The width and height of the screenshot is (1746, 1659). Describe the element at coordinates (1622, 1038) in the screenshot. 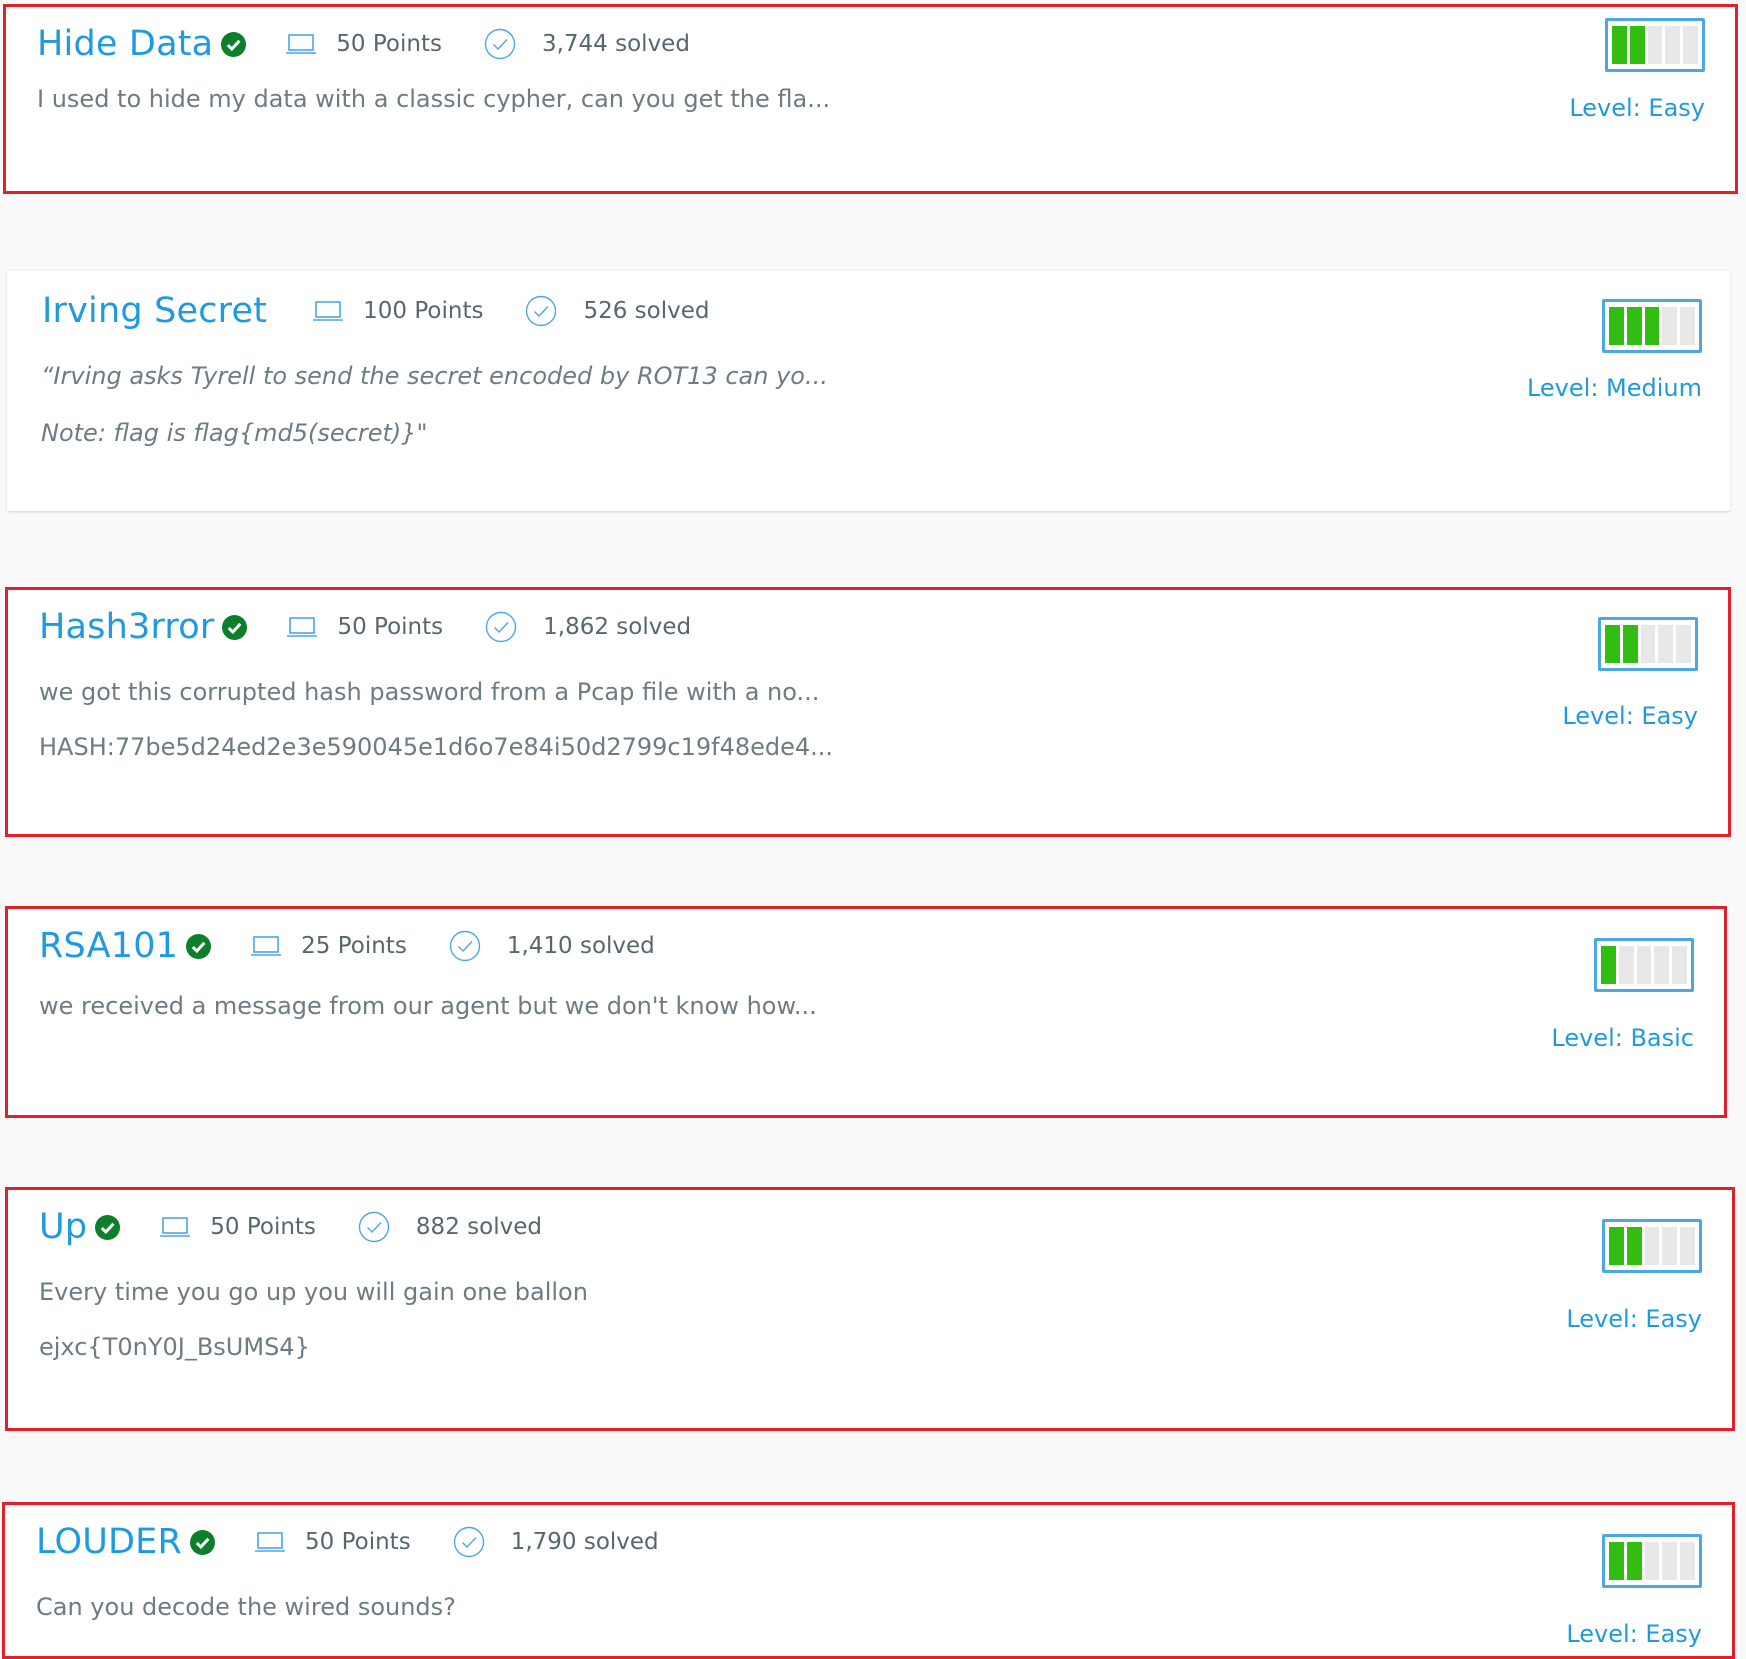

I see `level-label: Level: Basic` at that location.